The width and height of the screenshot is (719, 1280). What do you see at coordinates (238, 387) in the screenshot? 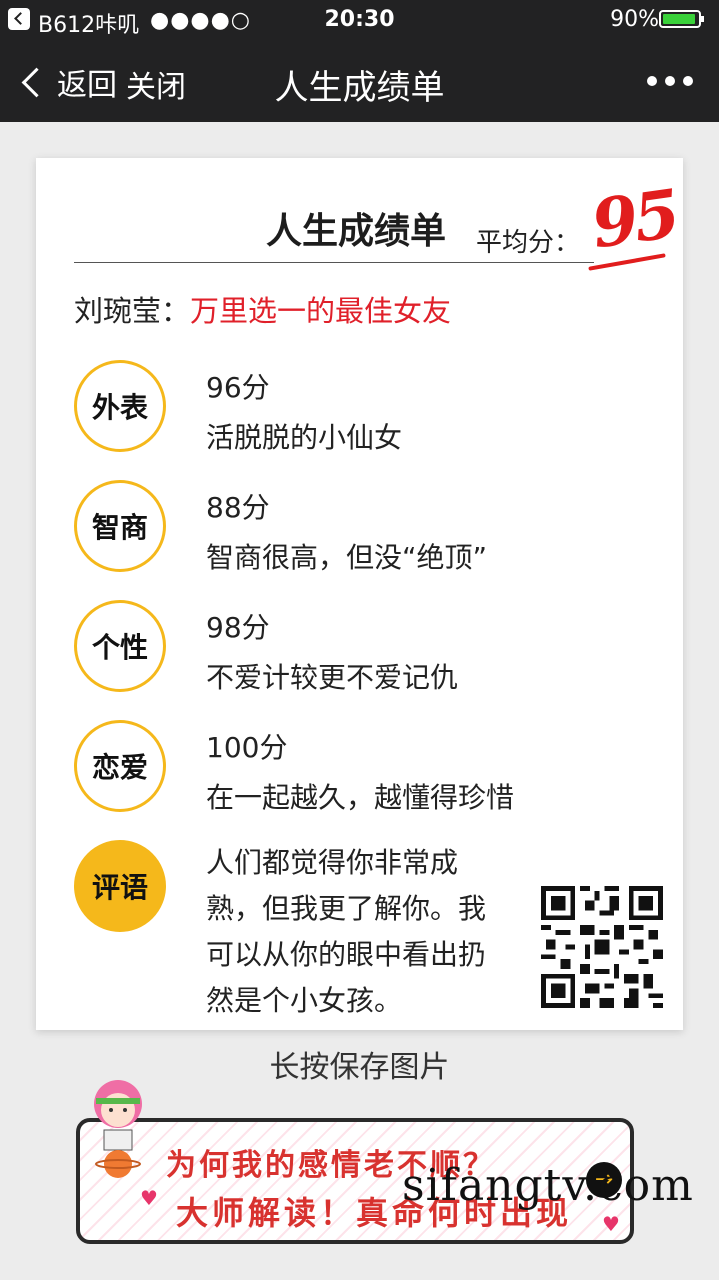
I see `item-score: 96分` at bounding box center [238, 387].